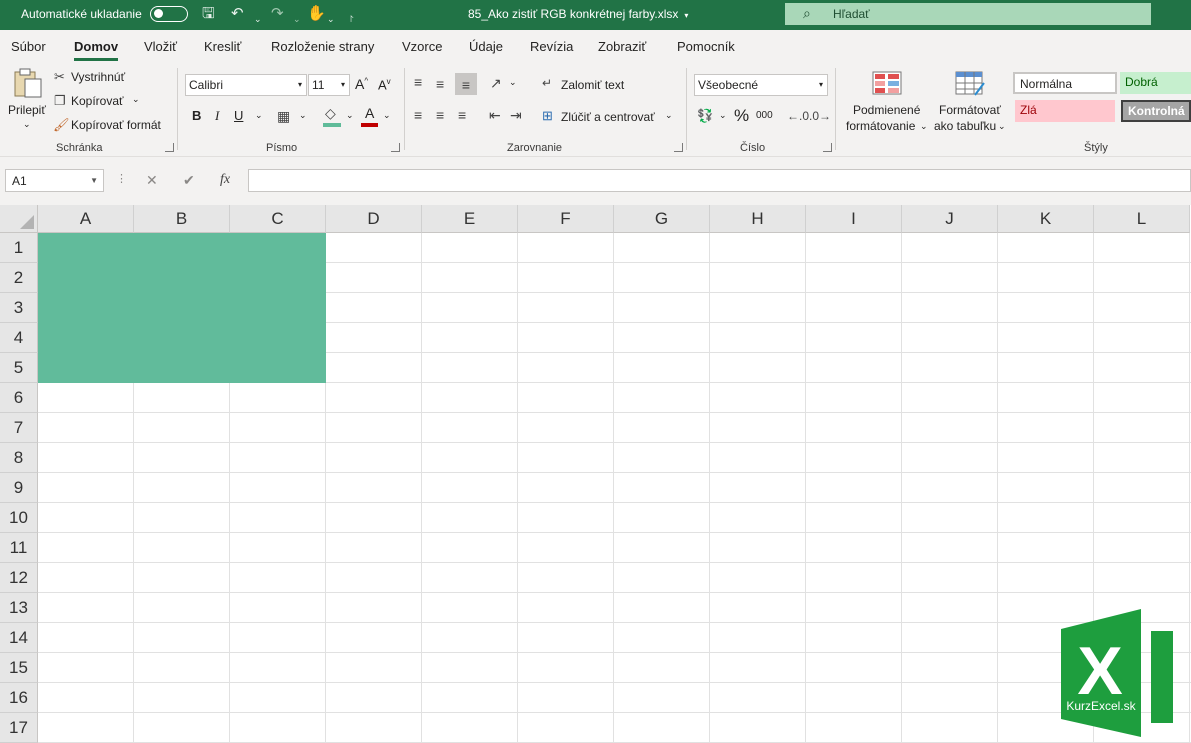  I want to click on increase-indent-icon: ⇥, so click(516, 115).